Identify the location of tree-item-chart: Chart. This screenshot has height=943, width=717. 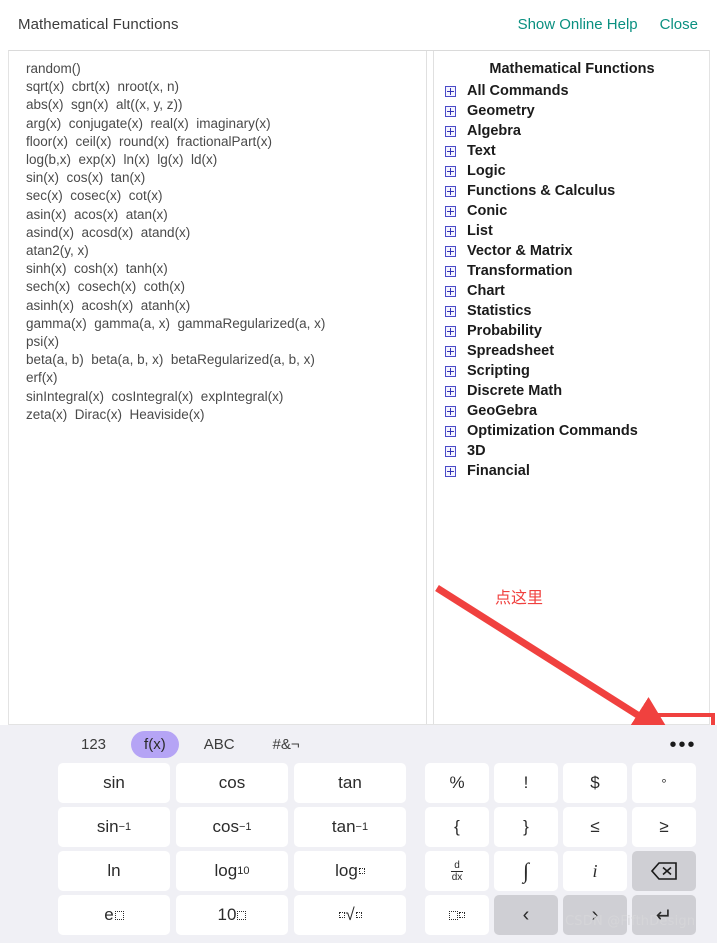
(572, 291).